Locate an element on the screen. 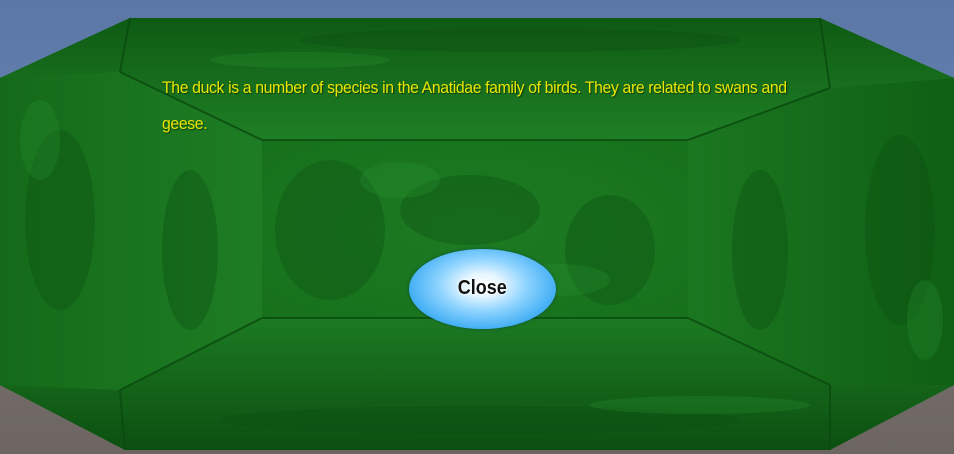 Image resolution: width=954 pixels, height=454 pixels. close-button: Close is located at coordinates (482, 289).